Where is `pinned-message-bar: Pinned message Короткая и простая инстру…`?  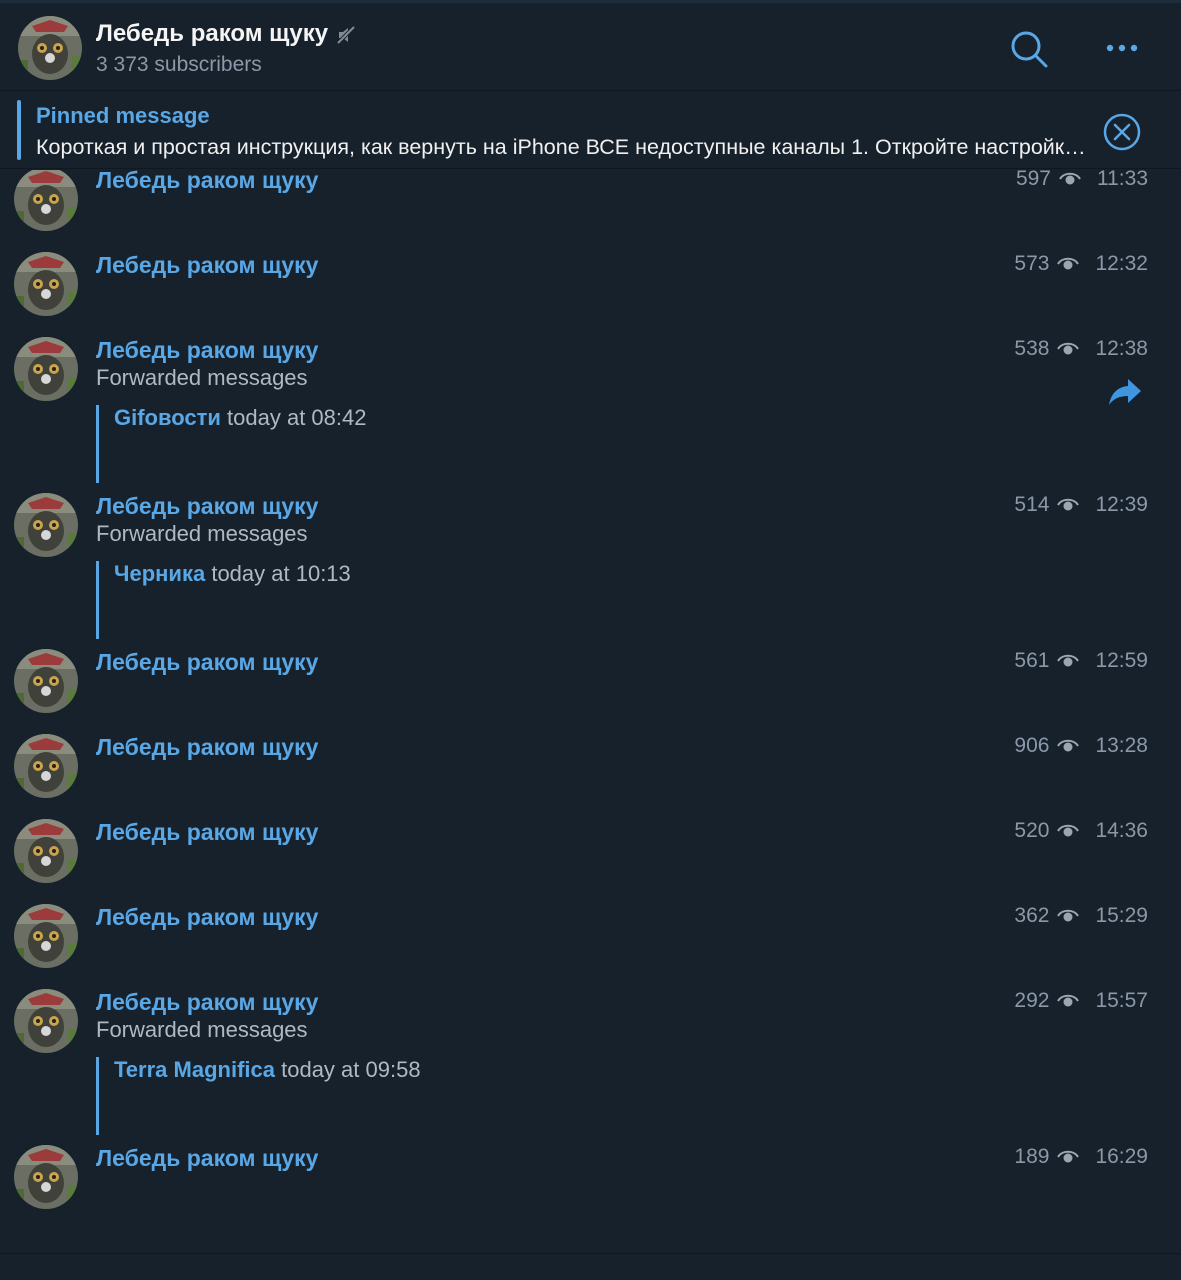 pinned-message-bar: Pinned message Короткая и простая инстру… is located at coordinates (590, 130).